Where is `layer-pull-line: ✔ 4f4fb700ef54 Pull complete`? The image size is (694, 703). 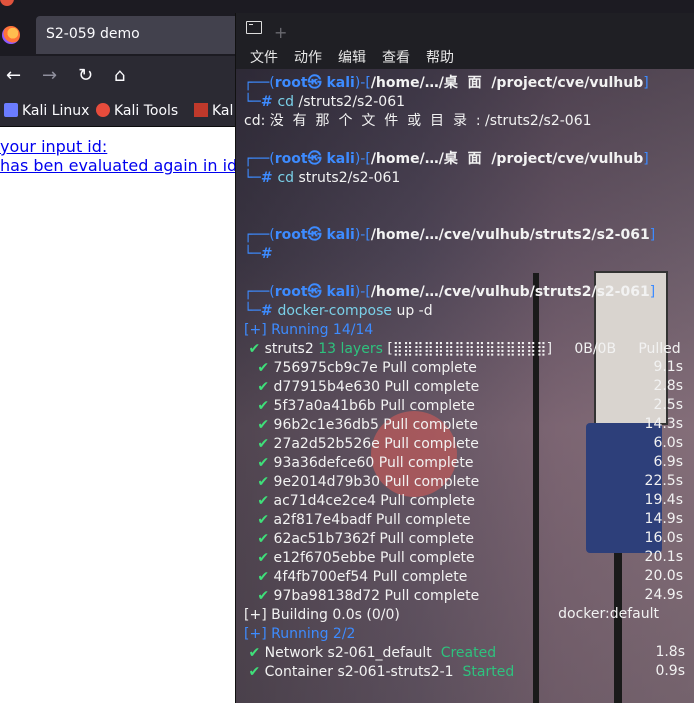
layer-pull-line: ✔ 4f4fb700ef54 Pull complete is located at coordinates (356, 577).